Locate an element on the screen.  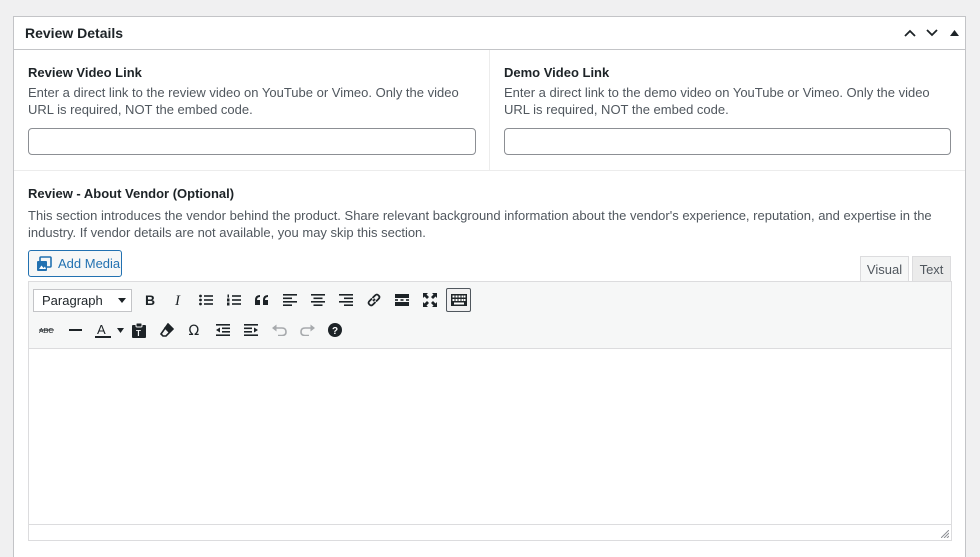
undo-icon is located at coordinates (279, 330).